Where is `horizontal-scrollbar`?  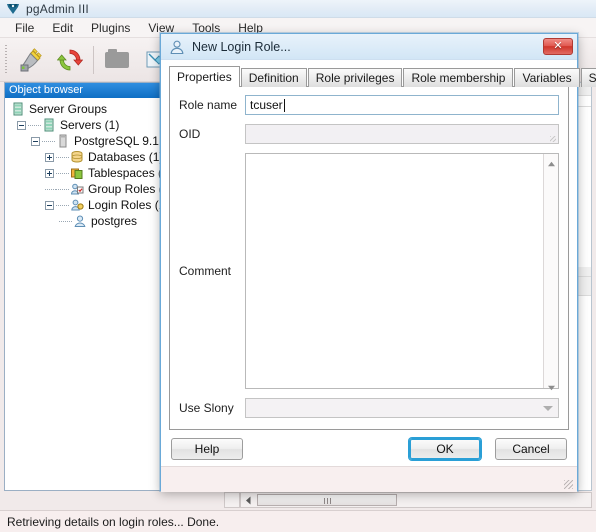 horizontal-scrollbar is located at coordinates (416, 500).